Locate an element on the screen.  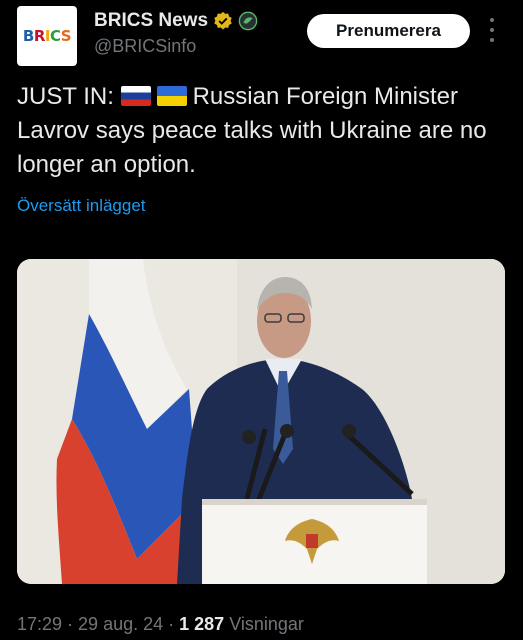
avatar-logo: BRICS is located at coordinates (47, 36).